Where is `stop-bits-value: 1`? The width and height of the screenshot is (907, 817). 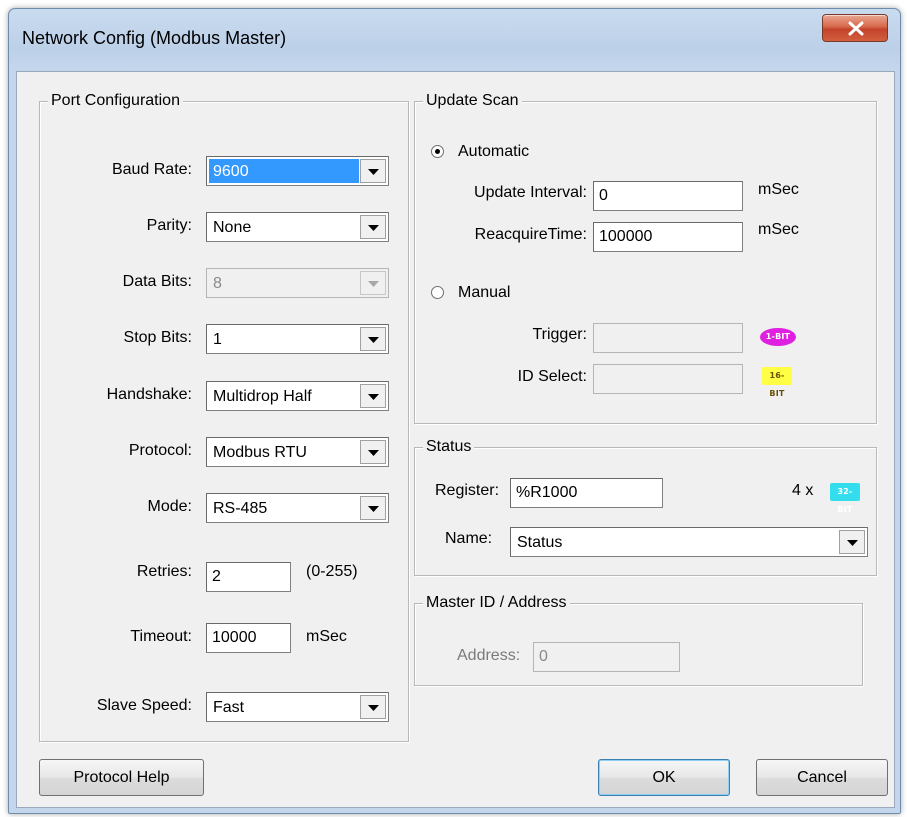
stop-bits-value: 1 is located at coordinates (217, 339).